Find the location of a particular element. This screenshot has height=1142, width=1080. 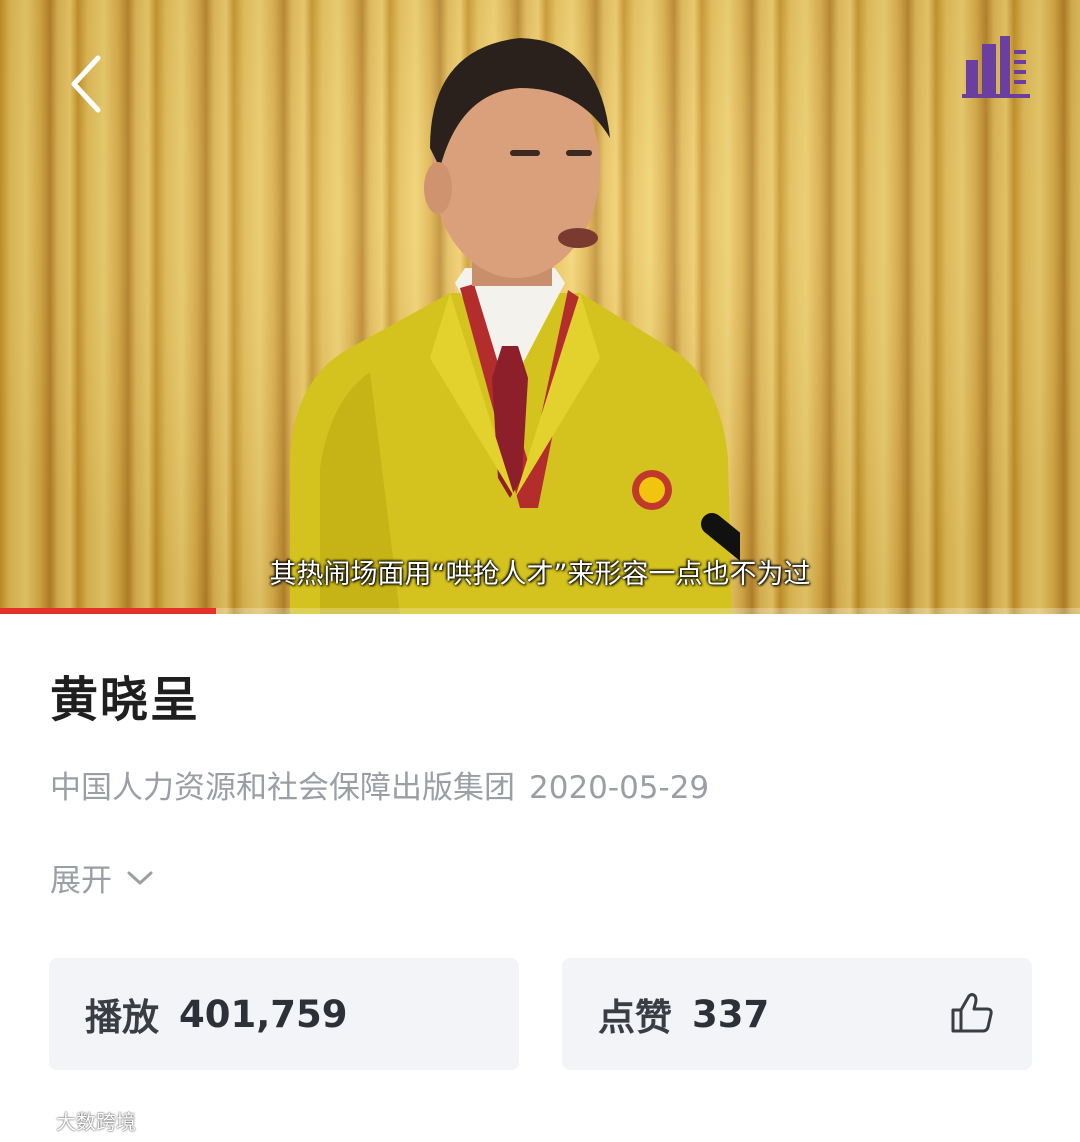

chevron-left-icon is located at coordinates (86, 84).